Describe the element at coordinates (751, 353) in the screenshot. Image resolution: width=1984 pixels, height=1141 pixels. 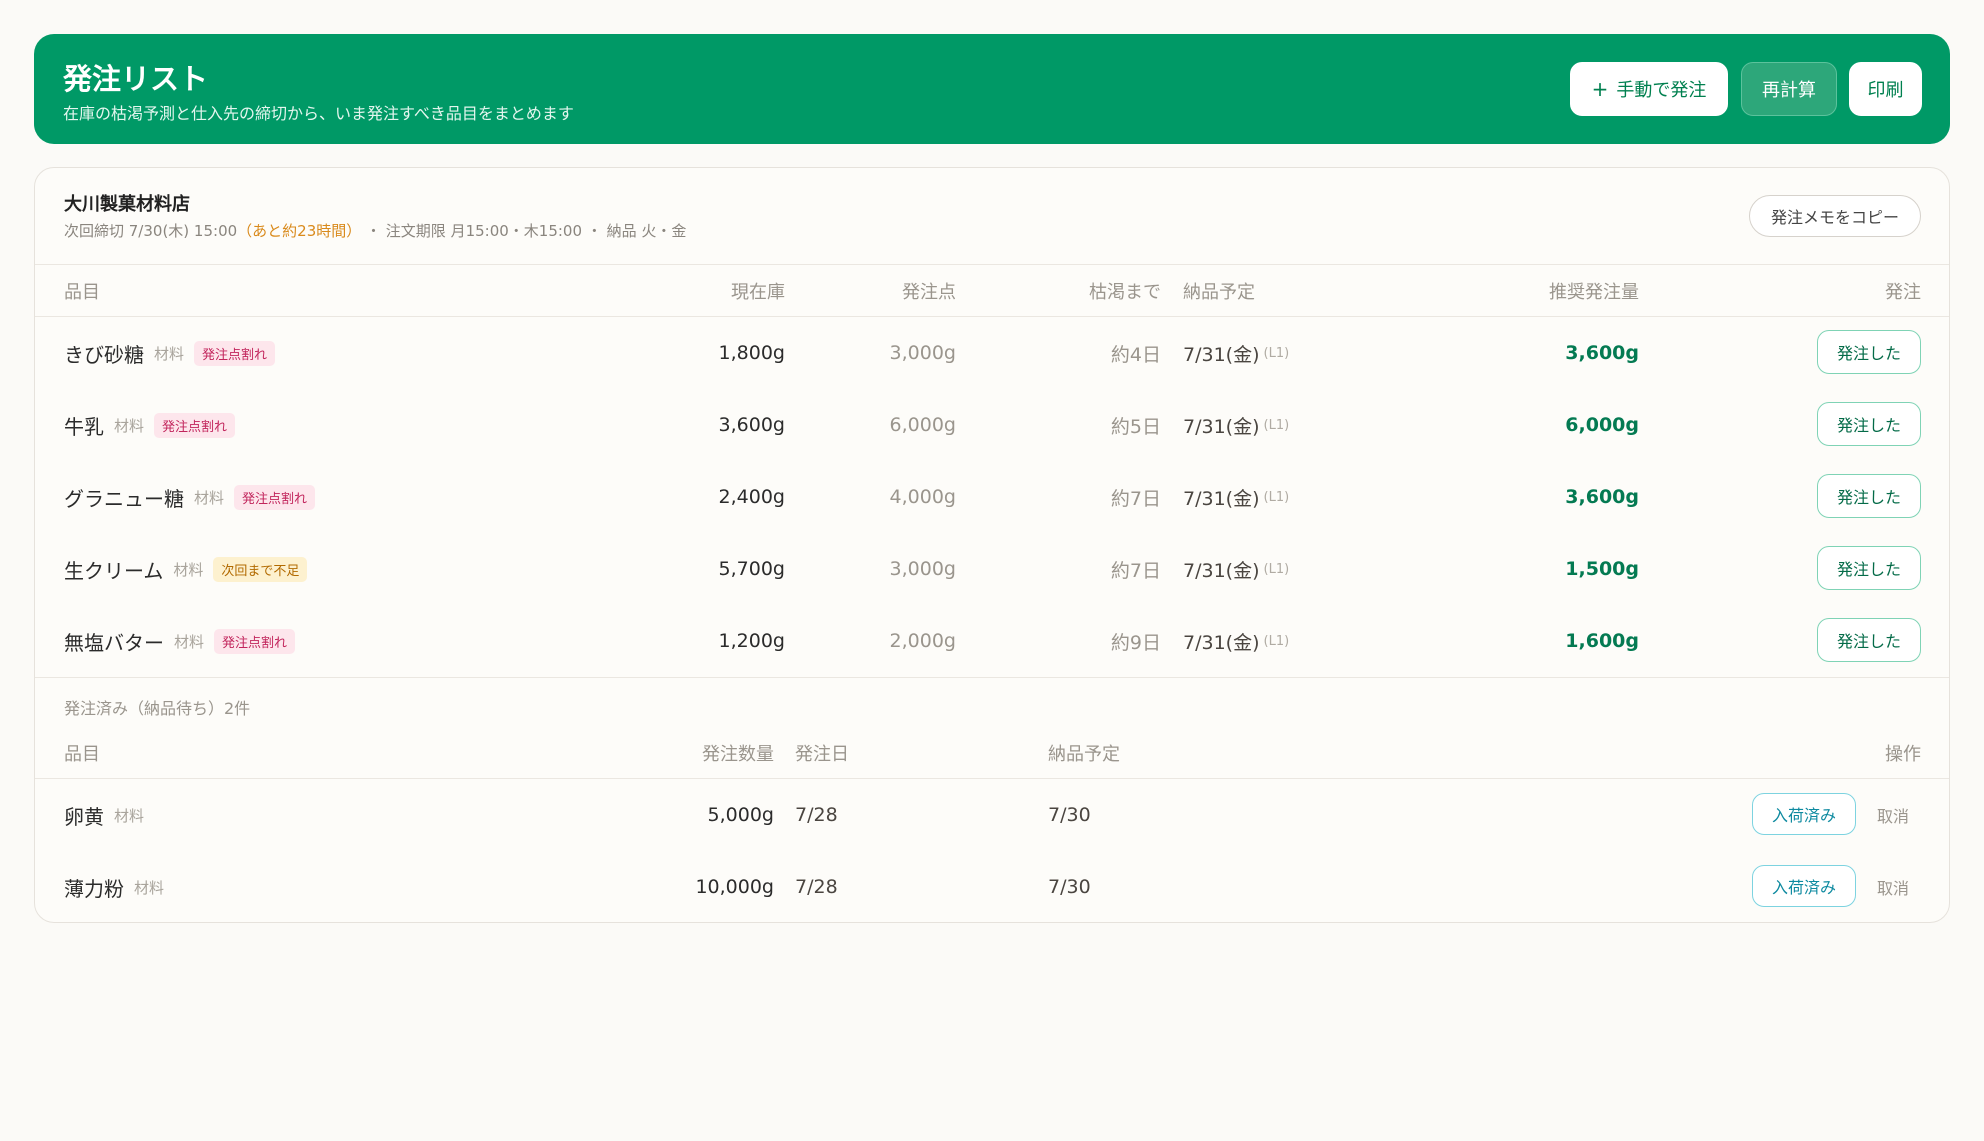
I see `stock-value: 1,800g` at that location.